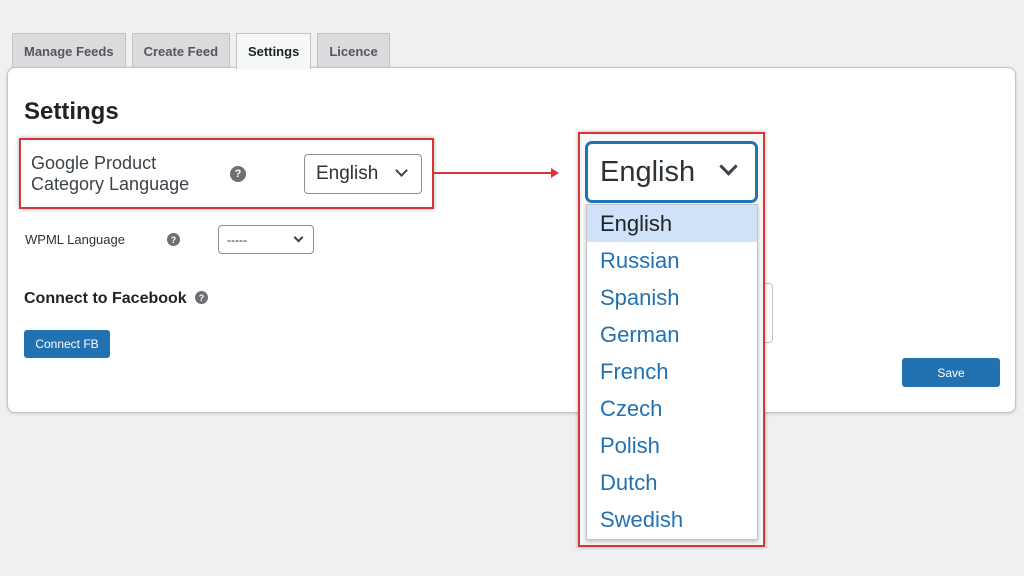 Image resolution: width=1024 pixels, height=576 pixels. What do you see at coordinates (648, 171) in the screenshot?
I see `zoomed-language-value: English` at bounding box center [648, 171].